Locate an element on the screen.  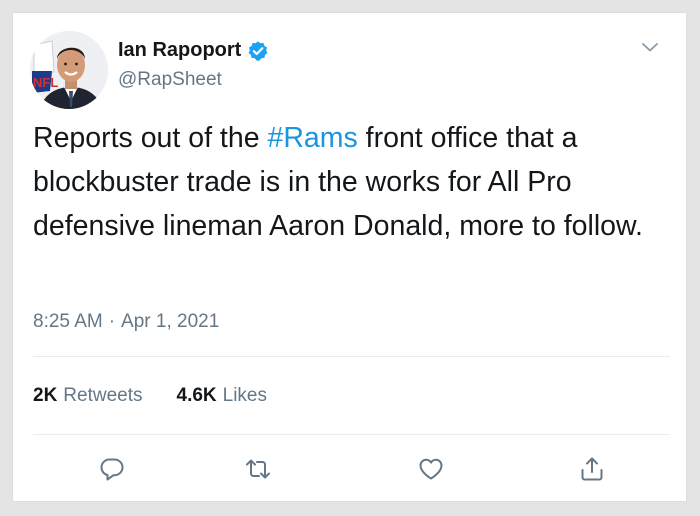
retweet-button is located at coordinates (258, 469).